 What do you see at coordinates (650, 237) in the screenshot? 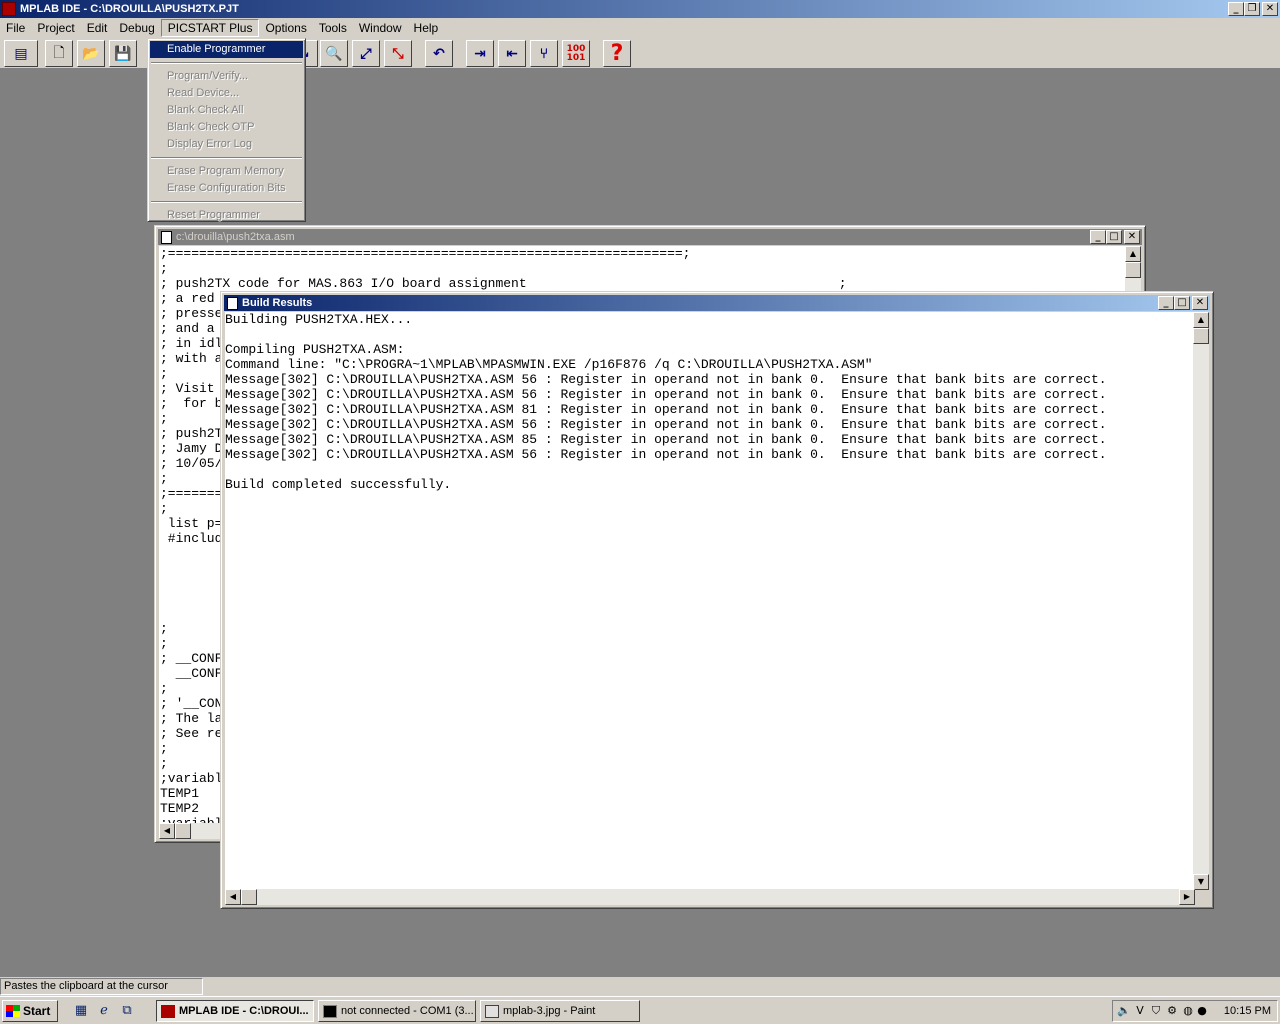
I see `editor-title-bar: c:\drouilla\push2txa.asm _ □ ✕` at bounding box center [650, 237].